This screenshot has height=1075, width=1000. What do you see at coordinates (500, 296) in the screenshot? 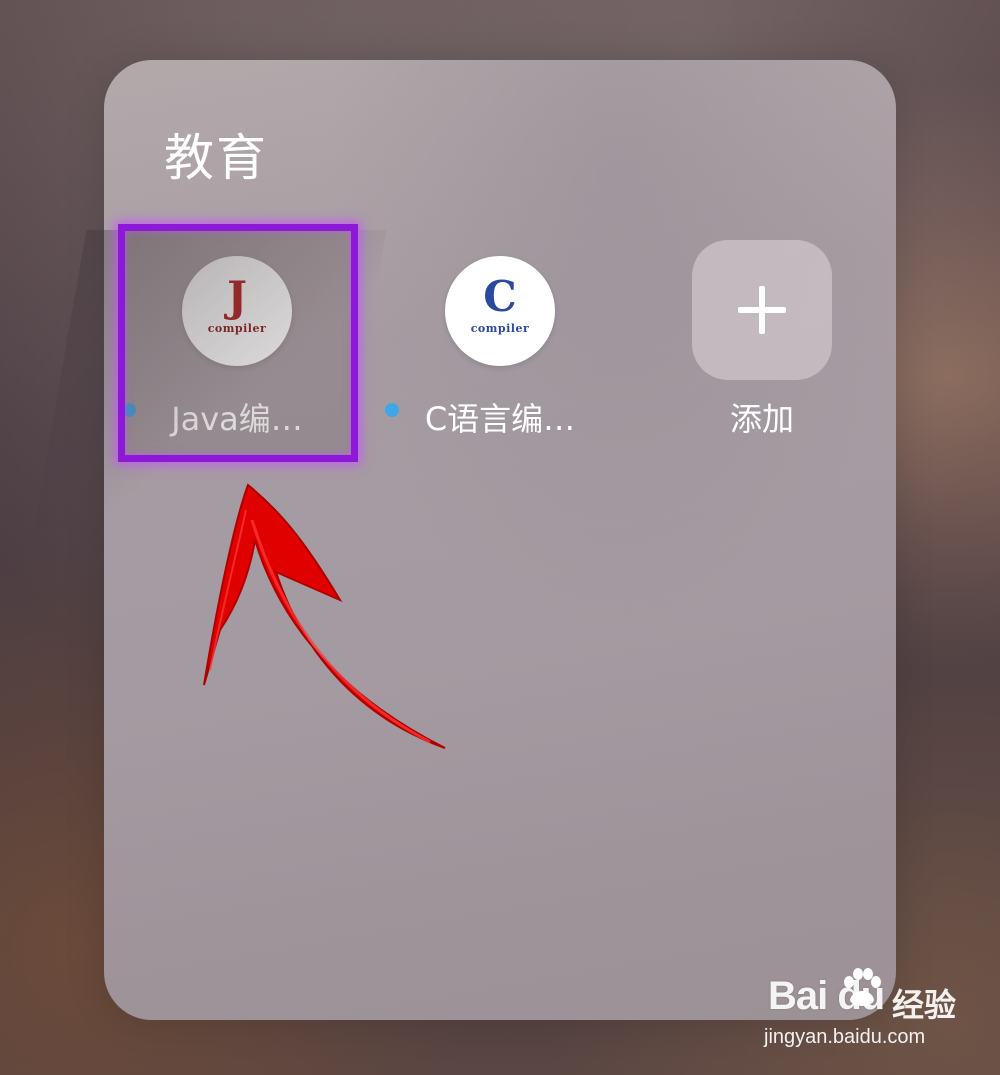
I see `icon-letter: C` at bounding box center [500, 296].